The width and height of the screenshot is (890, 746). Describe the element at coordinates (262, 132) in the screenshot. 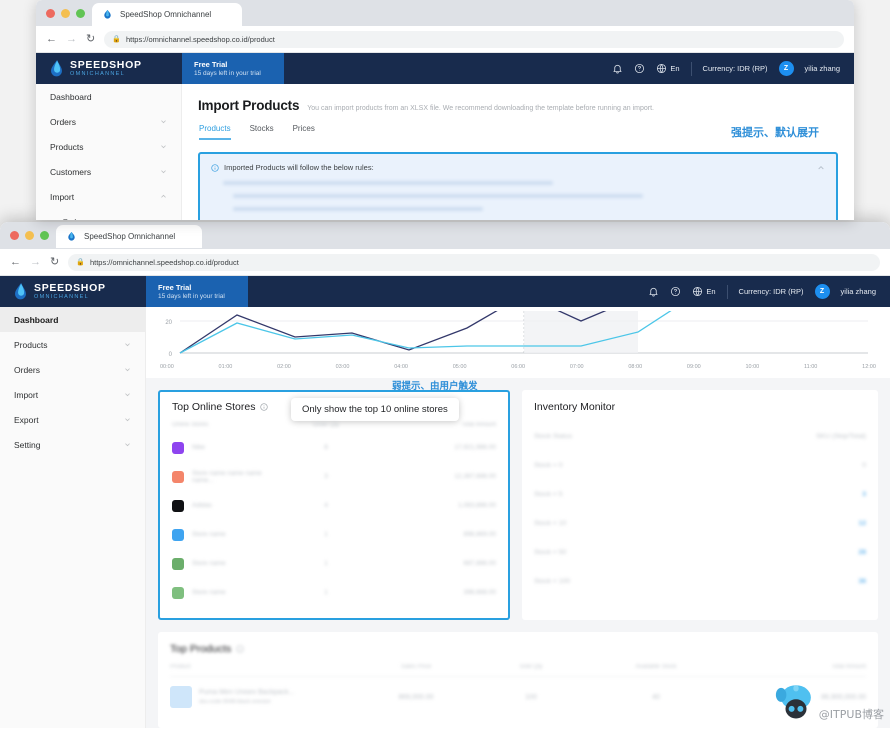

I see `tab-stocks: Stocks` at that location.